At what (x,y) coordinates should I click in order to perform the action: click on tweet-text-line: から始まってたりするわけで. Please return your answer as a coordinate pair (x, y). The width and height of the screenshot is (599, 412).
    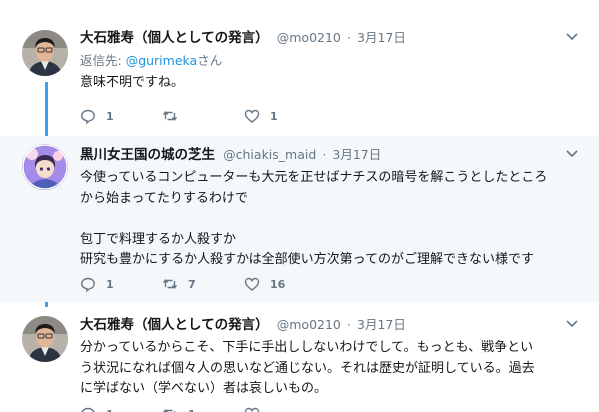
    Looking at the image, I should click on (164, 198).